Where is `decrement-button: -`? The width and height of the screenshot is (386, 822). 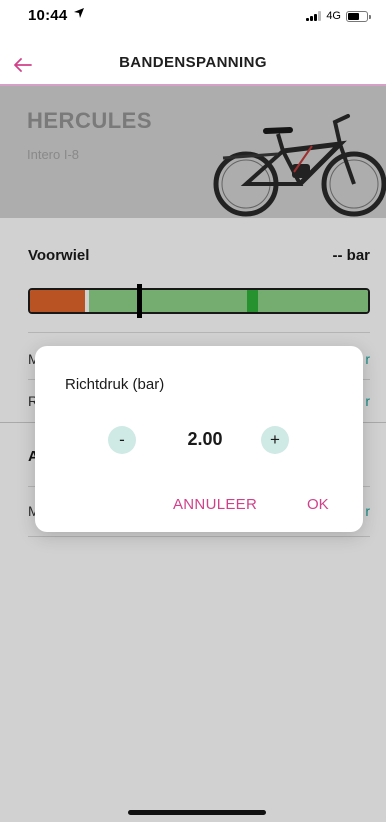 decrement-button: - is located at coordinates (122, 440).